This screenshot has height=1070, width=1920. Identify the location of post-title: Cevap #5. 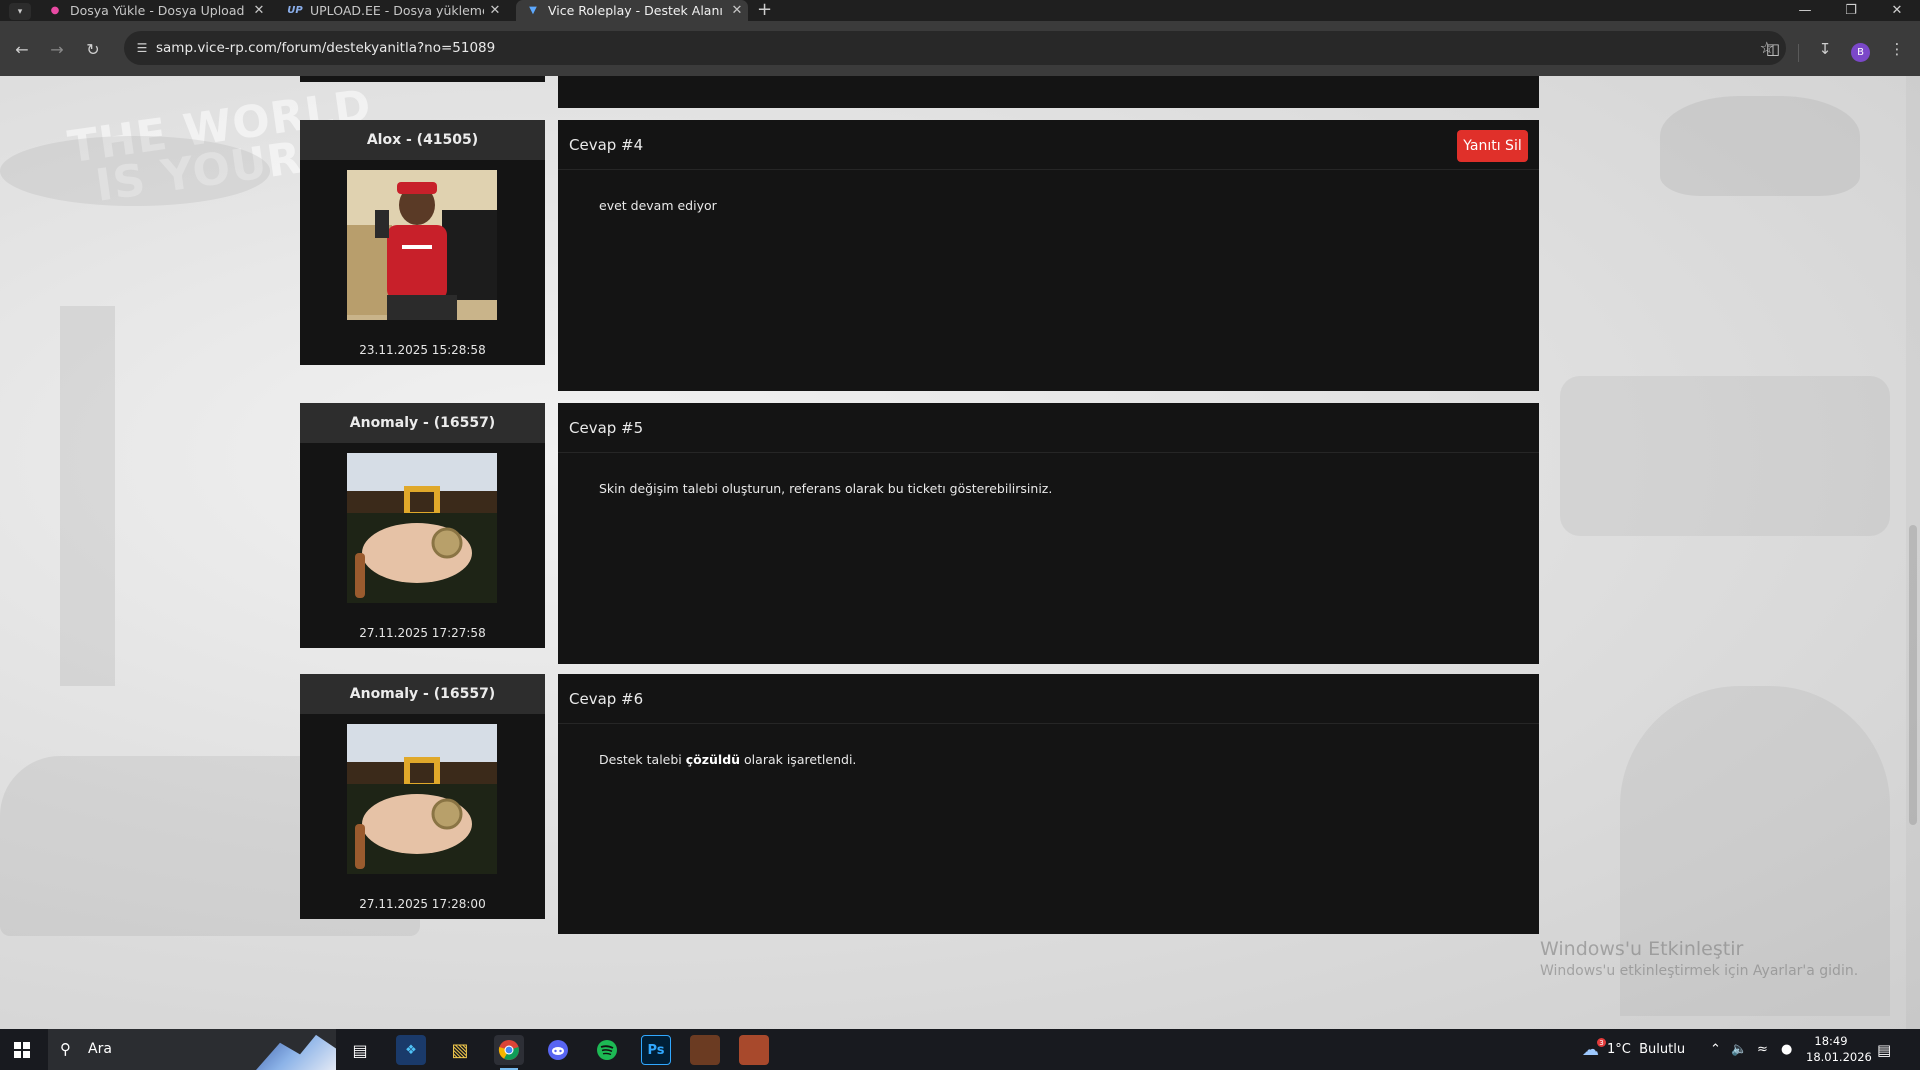
(606, 427).